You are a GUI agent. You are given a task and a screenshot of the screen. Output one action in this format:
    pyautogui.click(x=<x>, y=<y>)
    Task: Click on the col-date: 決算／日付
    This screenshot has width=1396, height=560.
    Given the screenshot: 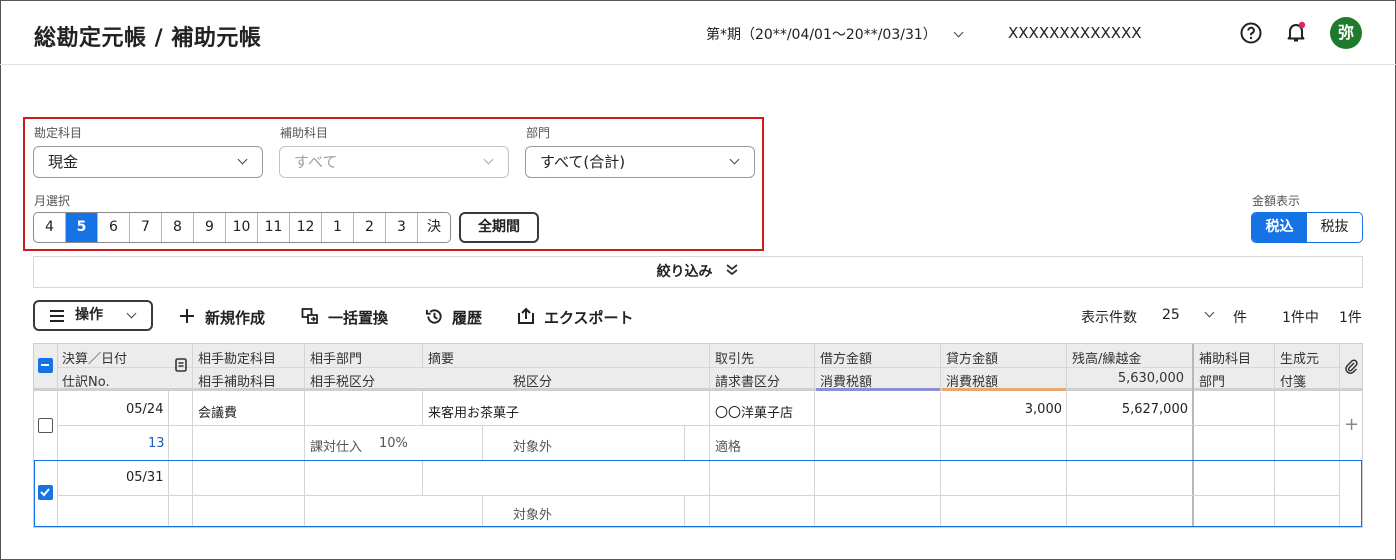 What is the action you would take?
    pyautogui.click(x=95, y=359)
    